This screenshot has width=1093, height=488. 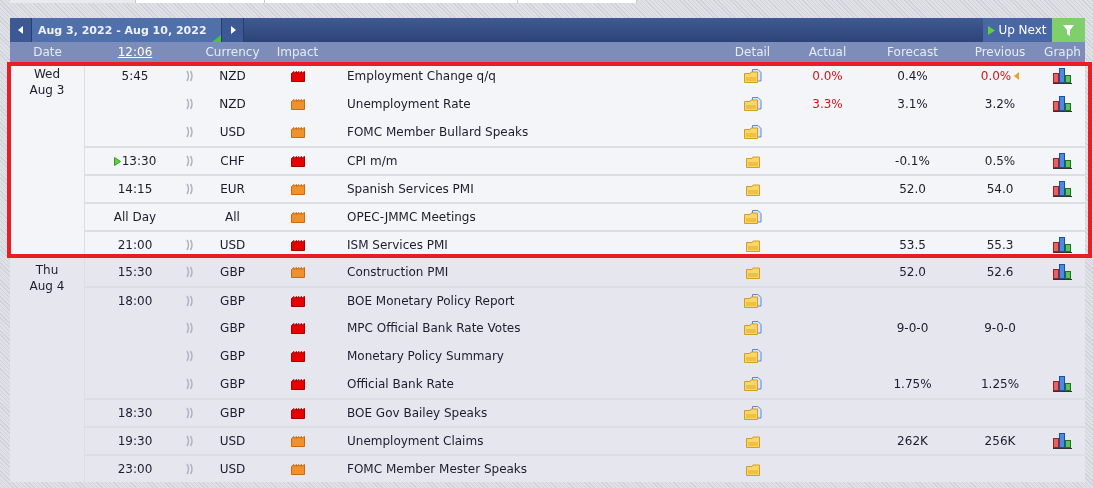 What do you see at coordinates (400, 384) in the screenshot?
I see `event-title: Official Bank Rate` at bounding box center [400, 384].